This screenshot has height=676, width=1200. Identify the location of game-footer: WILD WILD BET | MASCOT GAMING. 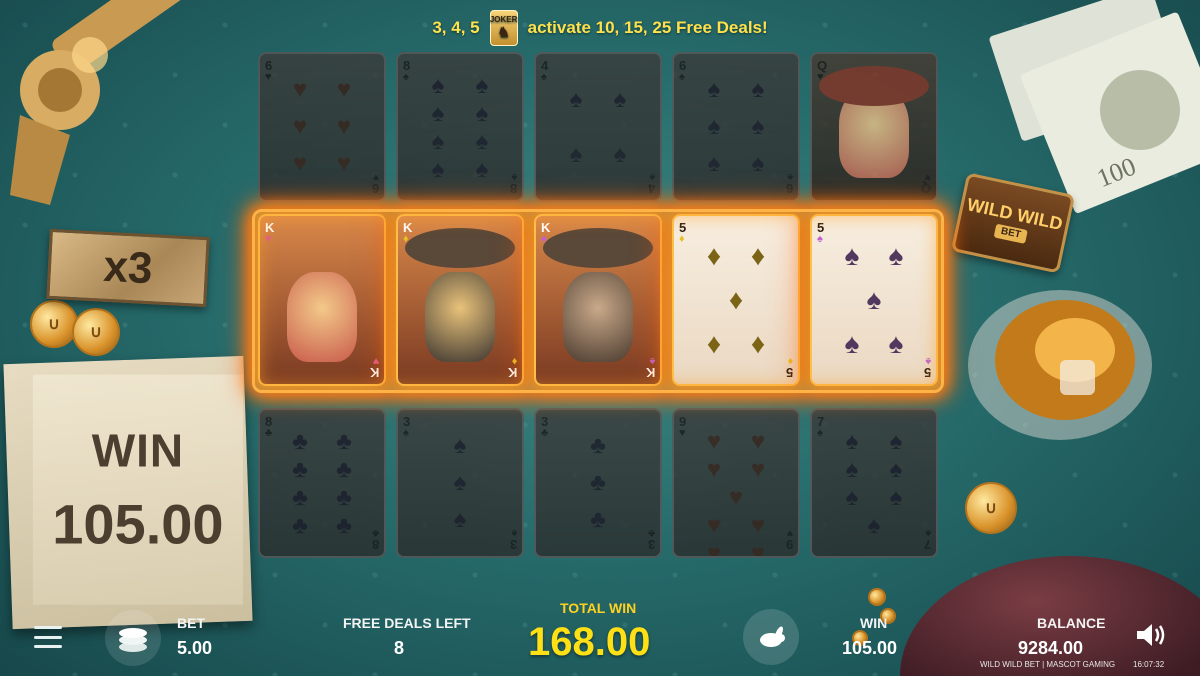
(1048, 664).